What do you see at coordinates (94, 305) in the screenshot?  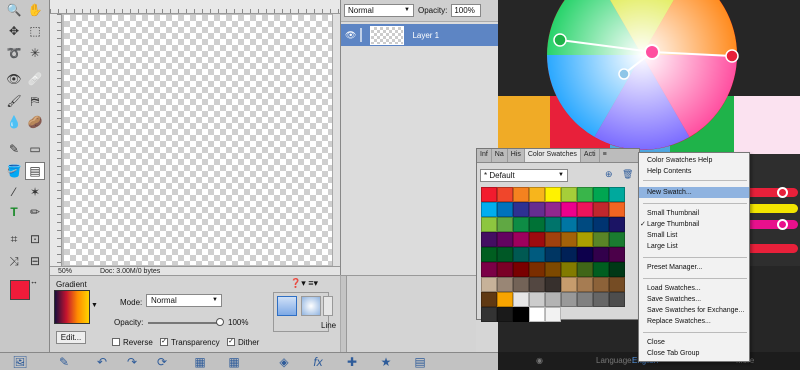 I see `chevron-down-icon: ▼` at bounding box center [94, 305].